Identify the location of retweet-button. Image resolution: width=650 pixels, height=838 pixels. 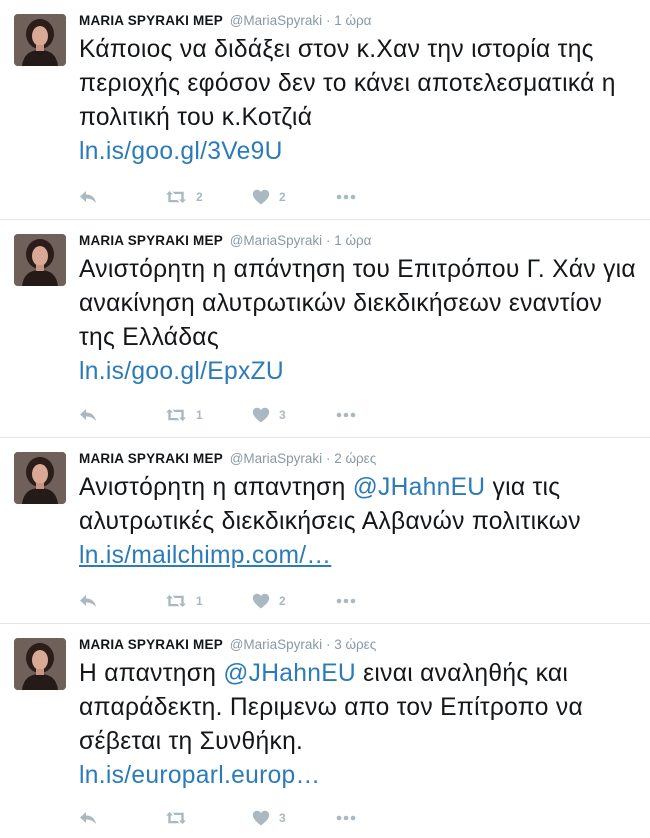
(208, 818).